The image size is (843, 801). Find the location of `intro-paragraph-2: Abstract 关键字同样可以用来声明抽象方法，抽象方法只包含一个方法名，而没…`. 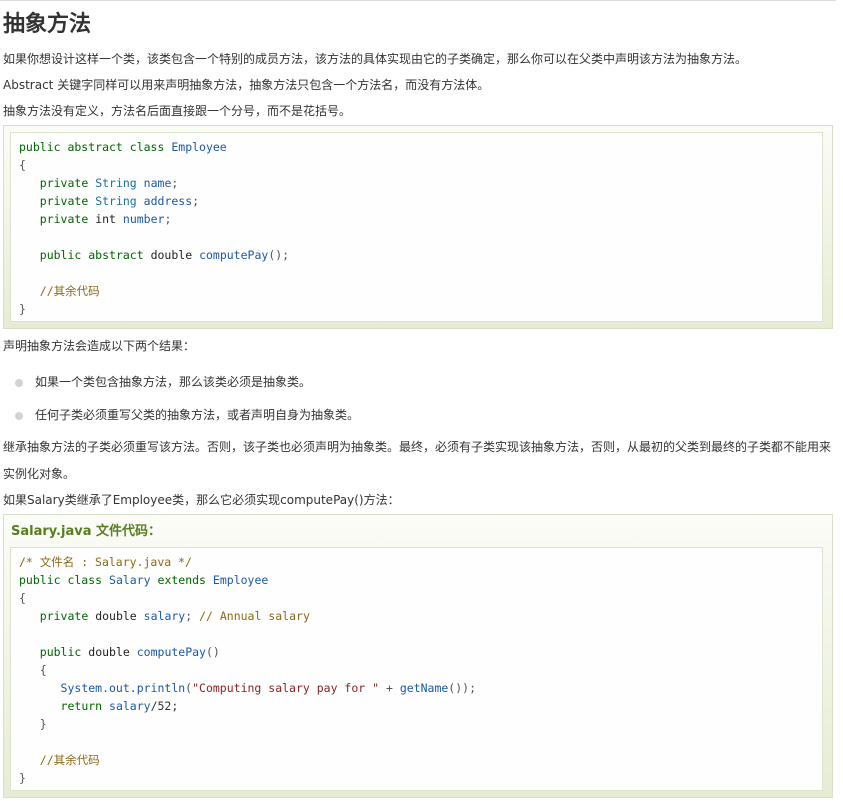

intro-paragraph-2: Abstract 关键字同样可以用来声明抽象方法，抽象方法只包含一个方法名，而没… is located at coordinates (246, 85).